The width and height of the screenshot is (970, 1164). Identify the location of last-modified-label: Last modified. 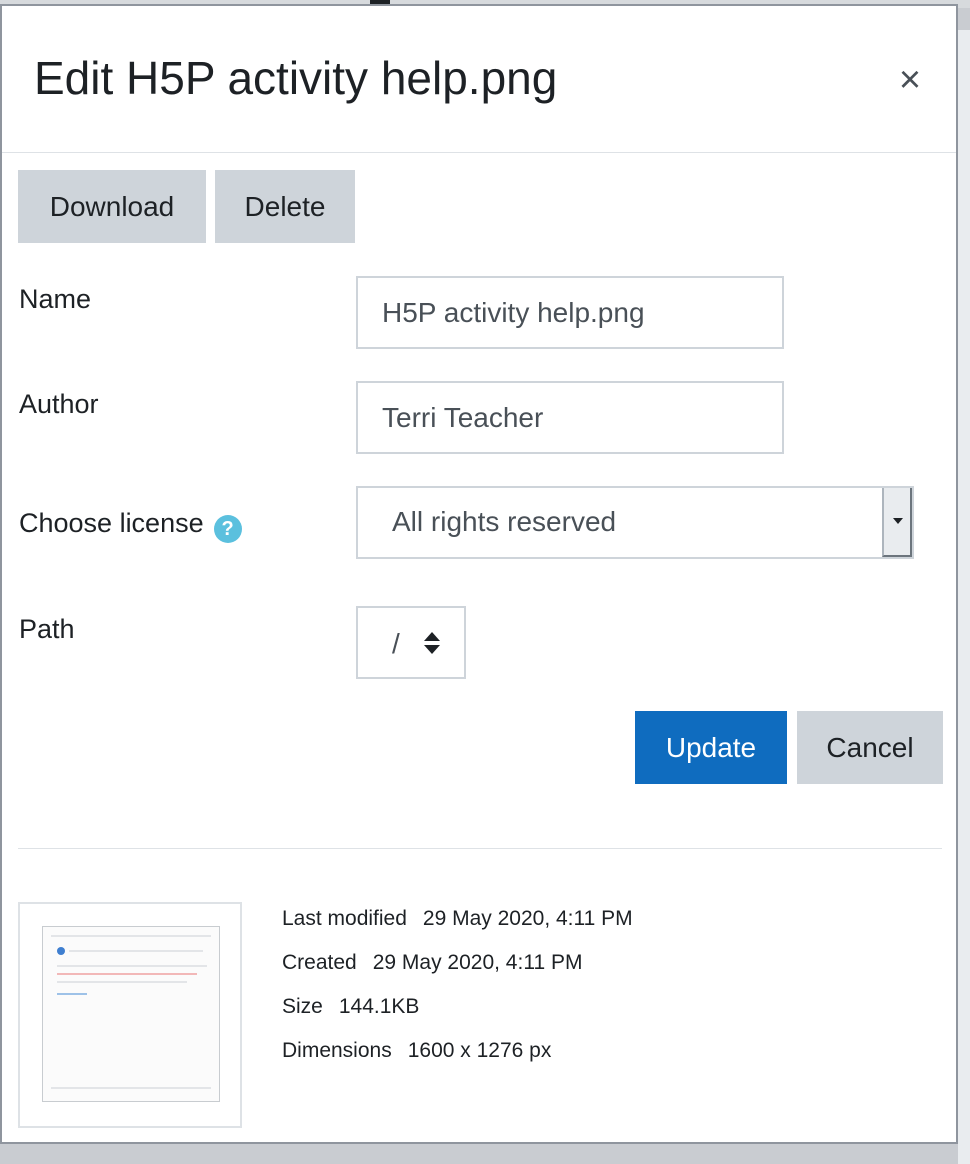
(344, 918).